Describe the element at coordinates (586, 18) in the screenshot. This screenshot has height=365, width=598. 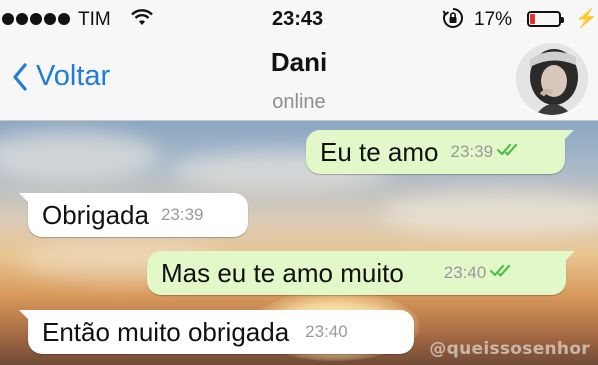
I see `charging-bolt-icon: ⚡` at that location.